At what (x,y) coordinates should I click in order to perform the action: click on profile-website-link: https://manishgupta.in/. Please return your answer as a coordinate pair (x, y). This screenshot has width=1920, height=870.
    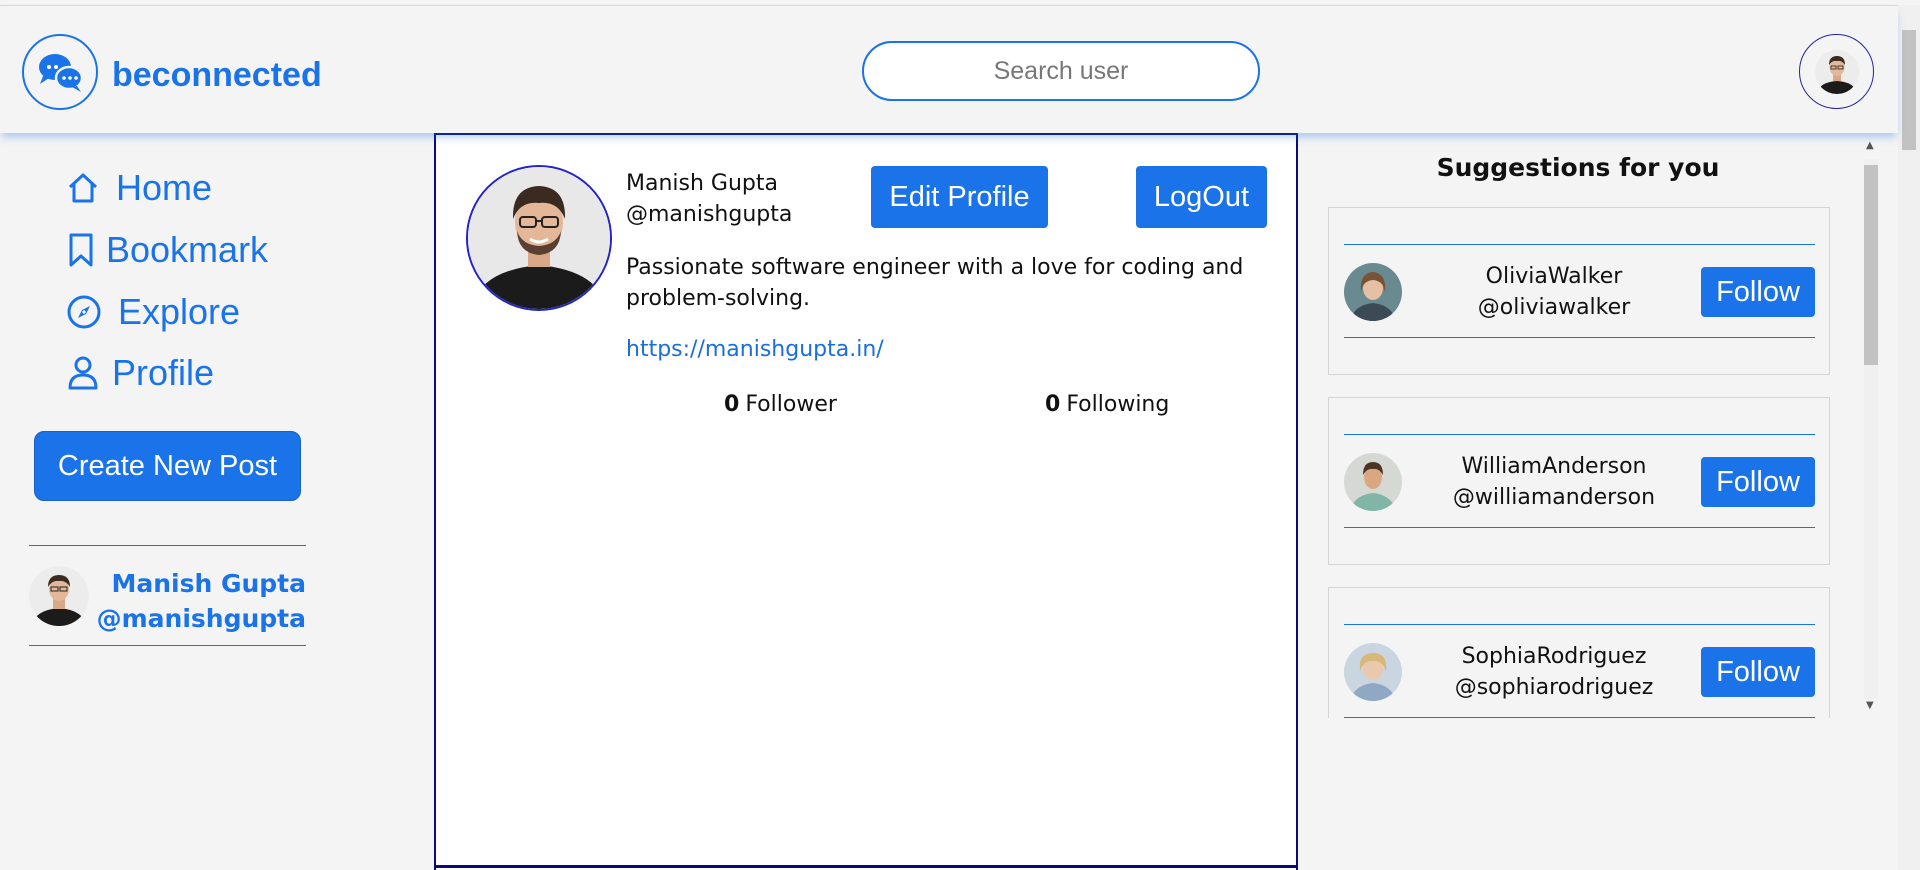
    Looking at the image, I should click on (755, 349).